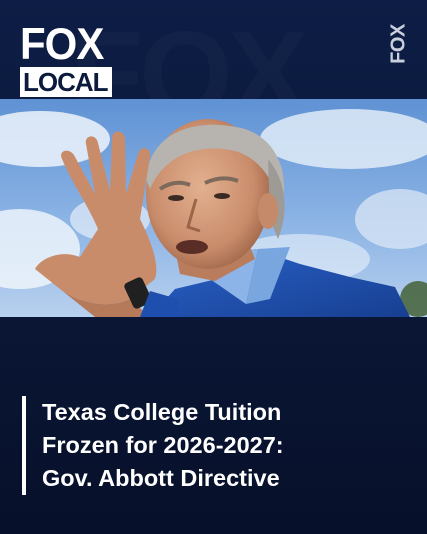 Image resolution: width=427 pixels, height=534 pixels. What do you see at coordinates (163, 445) in the screenshot?
I see `headline-line-2: Frozen for 2026-2027:` at bounding box center [163, 445].